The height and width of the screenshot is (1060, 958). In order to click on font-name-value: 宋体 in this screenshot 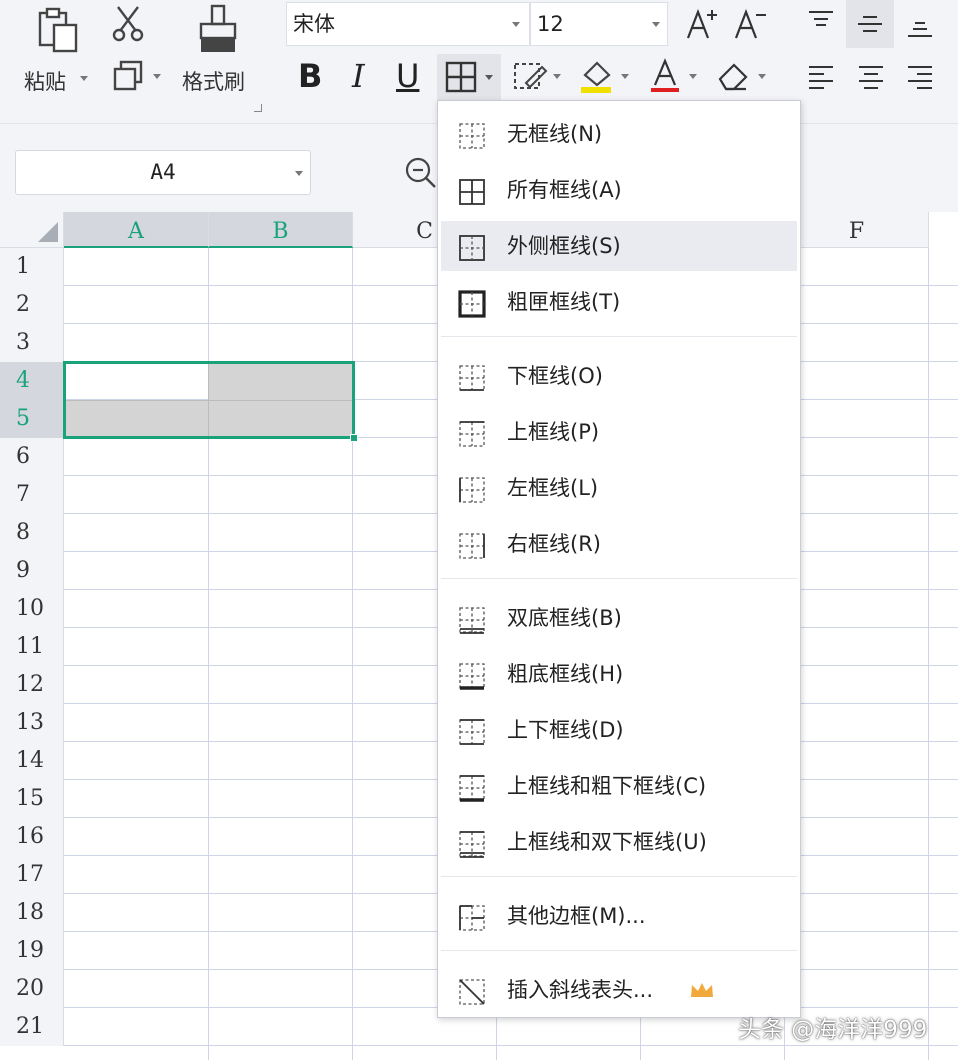, I will do `click(314, 24)`.